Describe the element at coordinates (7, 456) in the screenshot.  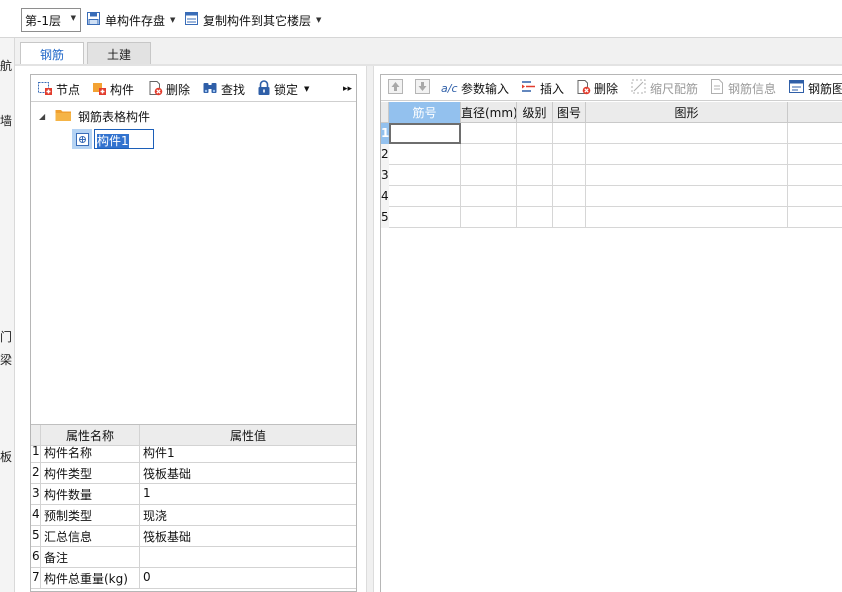
I see `nav-item-slab: 板` at that location.